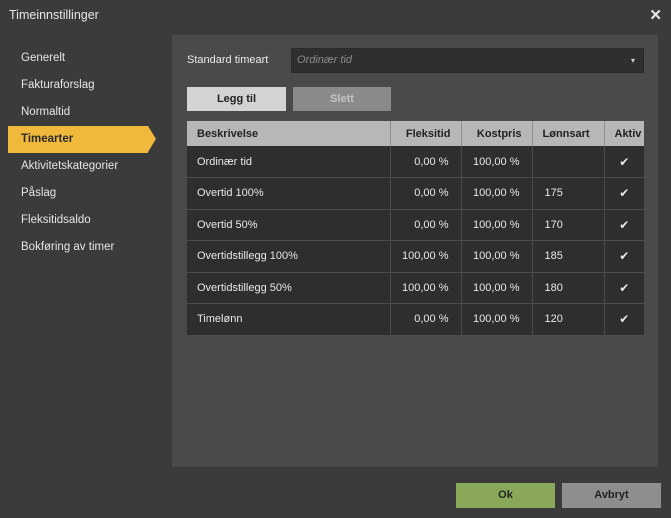  What do you see at coordinates (342, 99) in the screenshot?
I see `delete-button: Slett` at bounding box center [342, 99].